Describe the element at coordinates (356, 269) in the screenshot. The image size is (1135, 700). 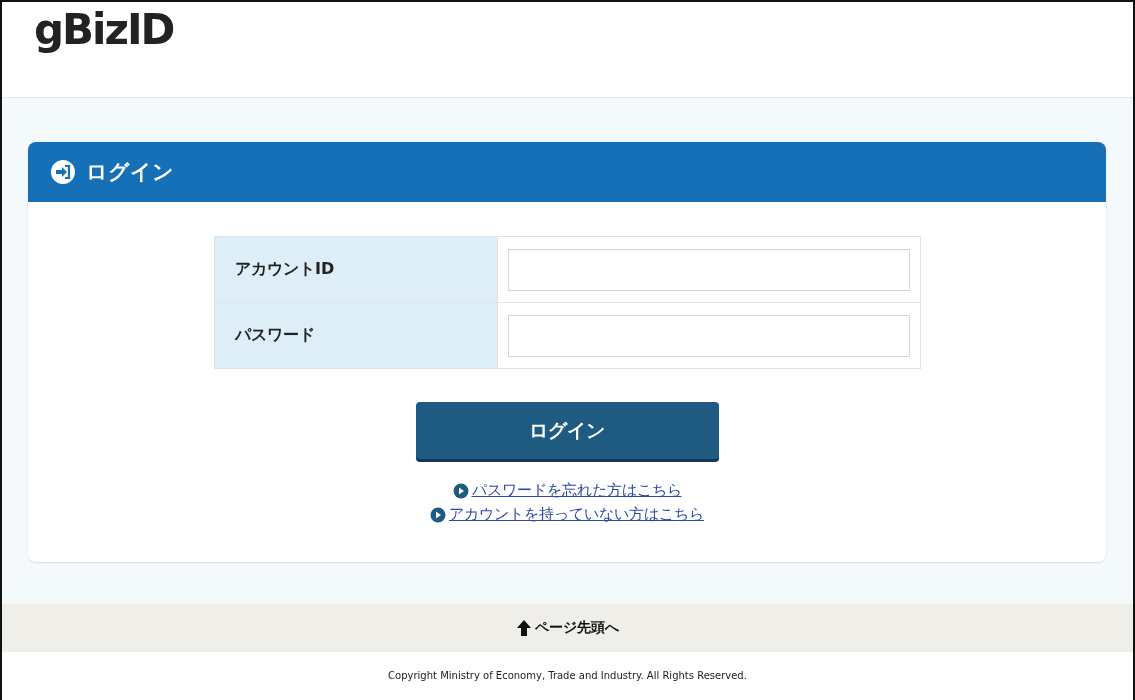
I see `field-label: アカウントID` at that location.